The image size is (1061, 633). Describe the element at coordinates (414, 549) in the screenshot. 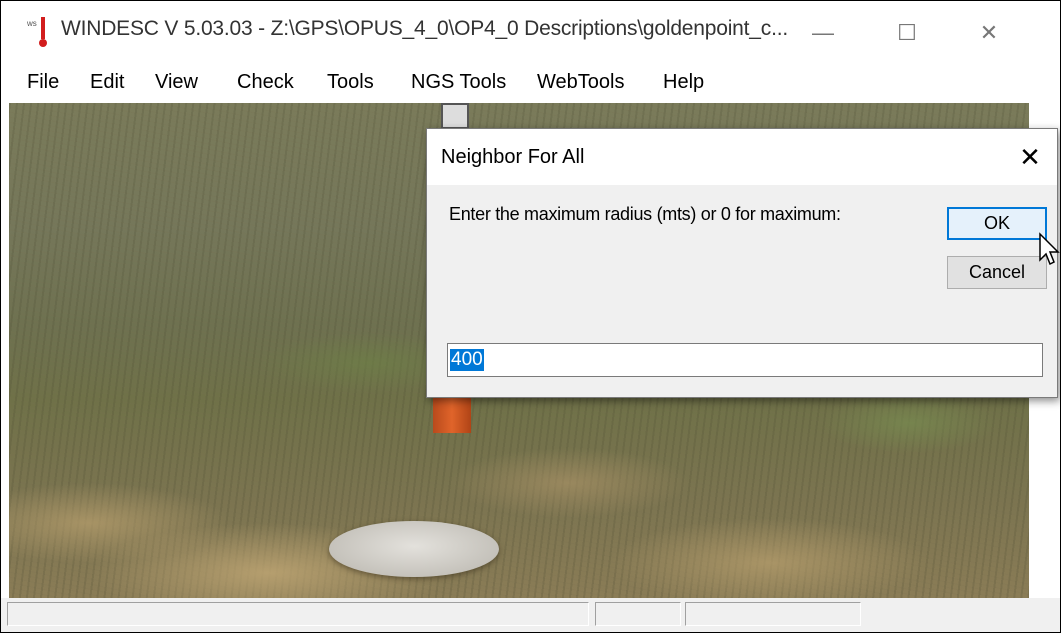

I see `survey-disk` at that location.